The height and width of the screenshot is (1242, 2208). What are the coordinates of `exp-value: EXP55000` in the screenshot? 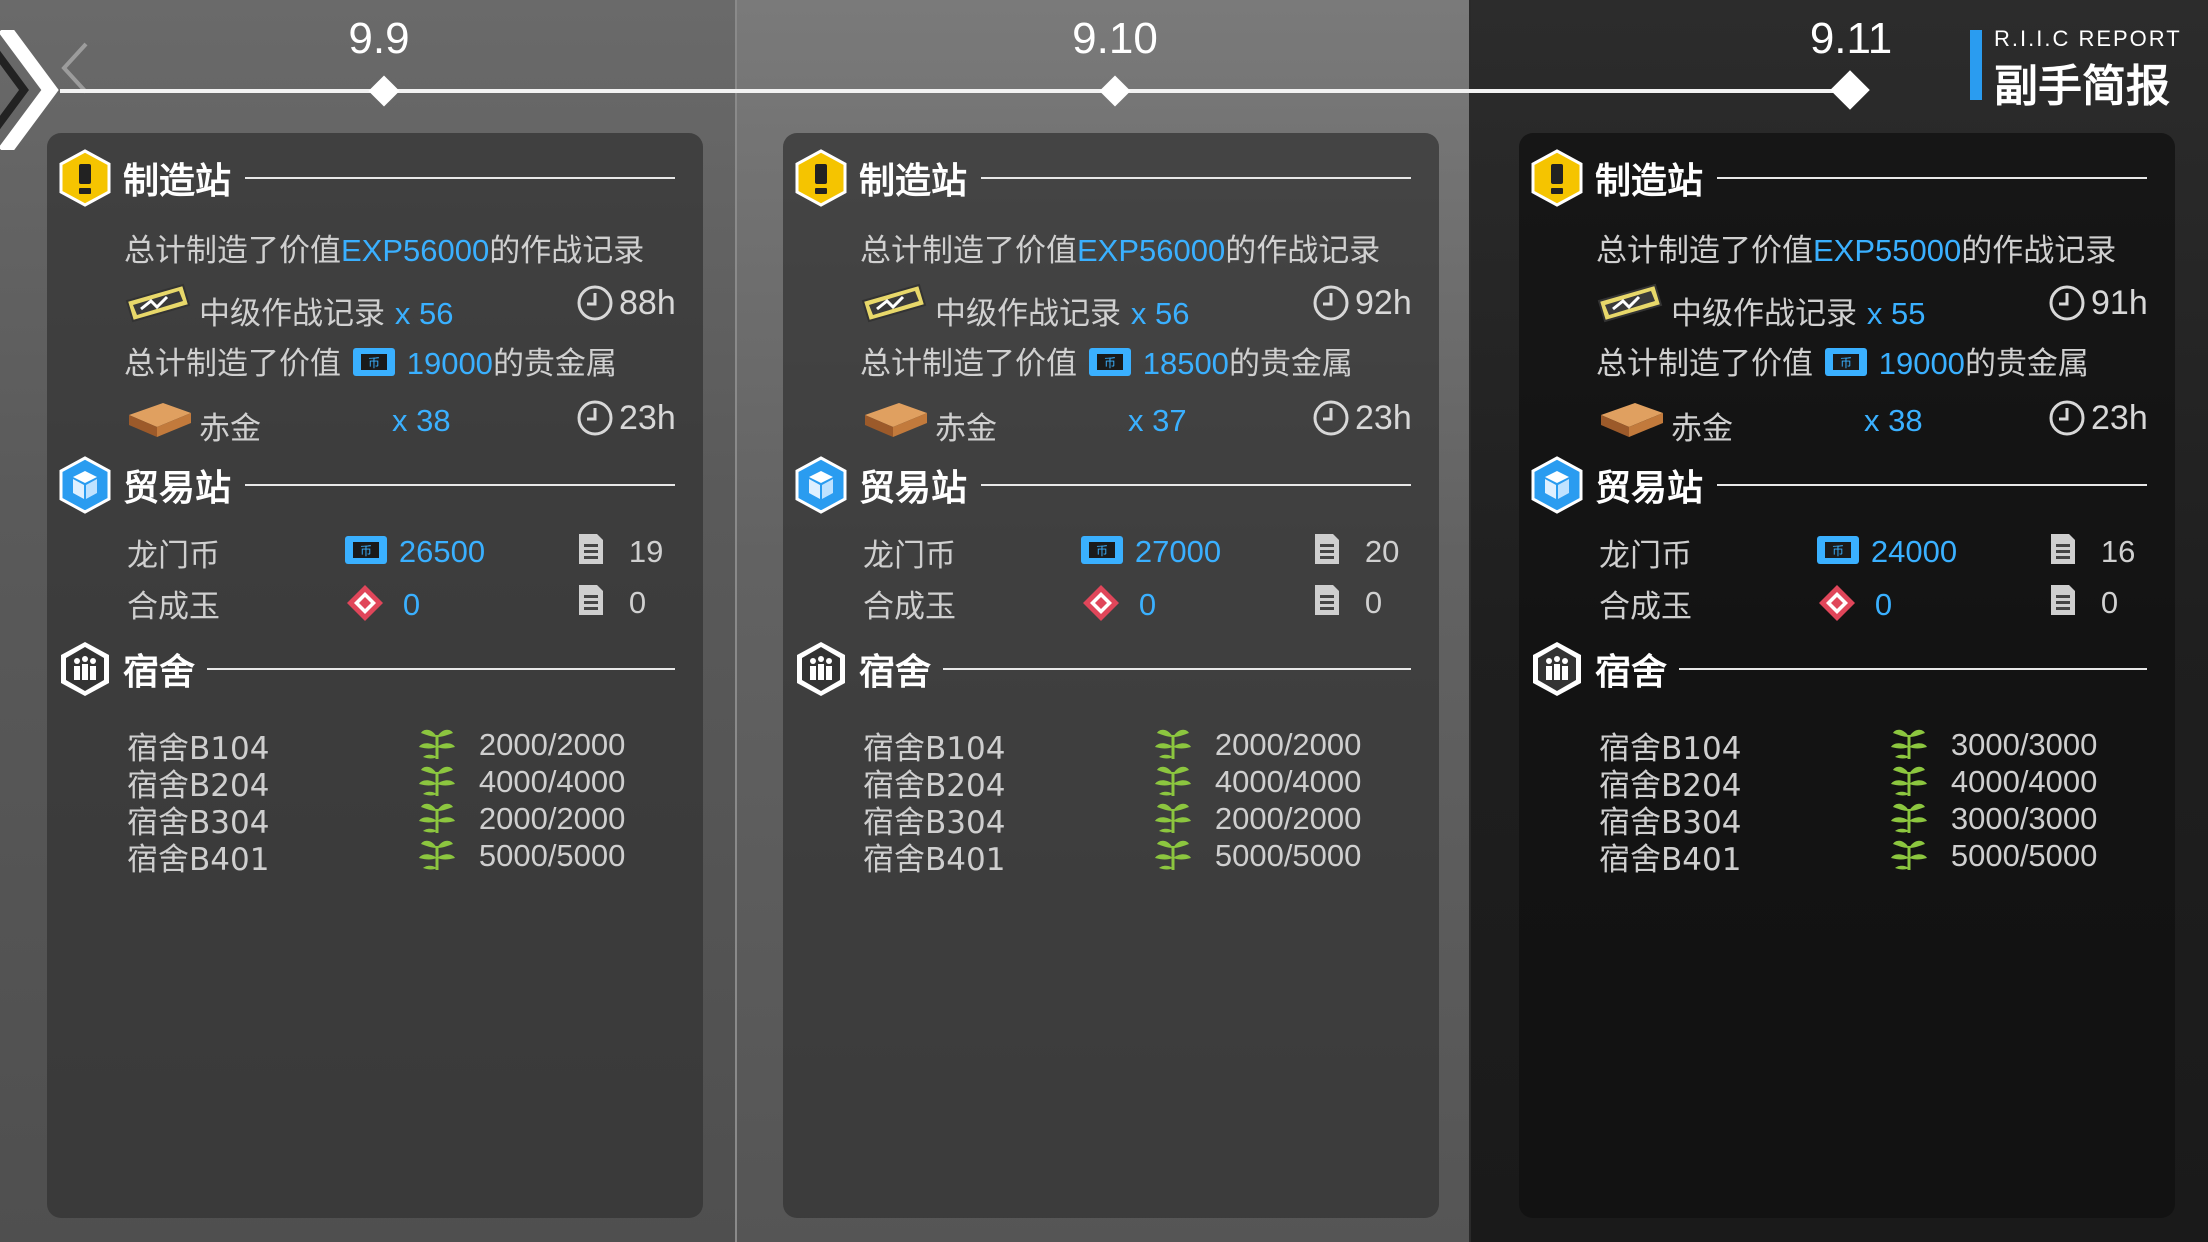 It's located at (1887, 250).